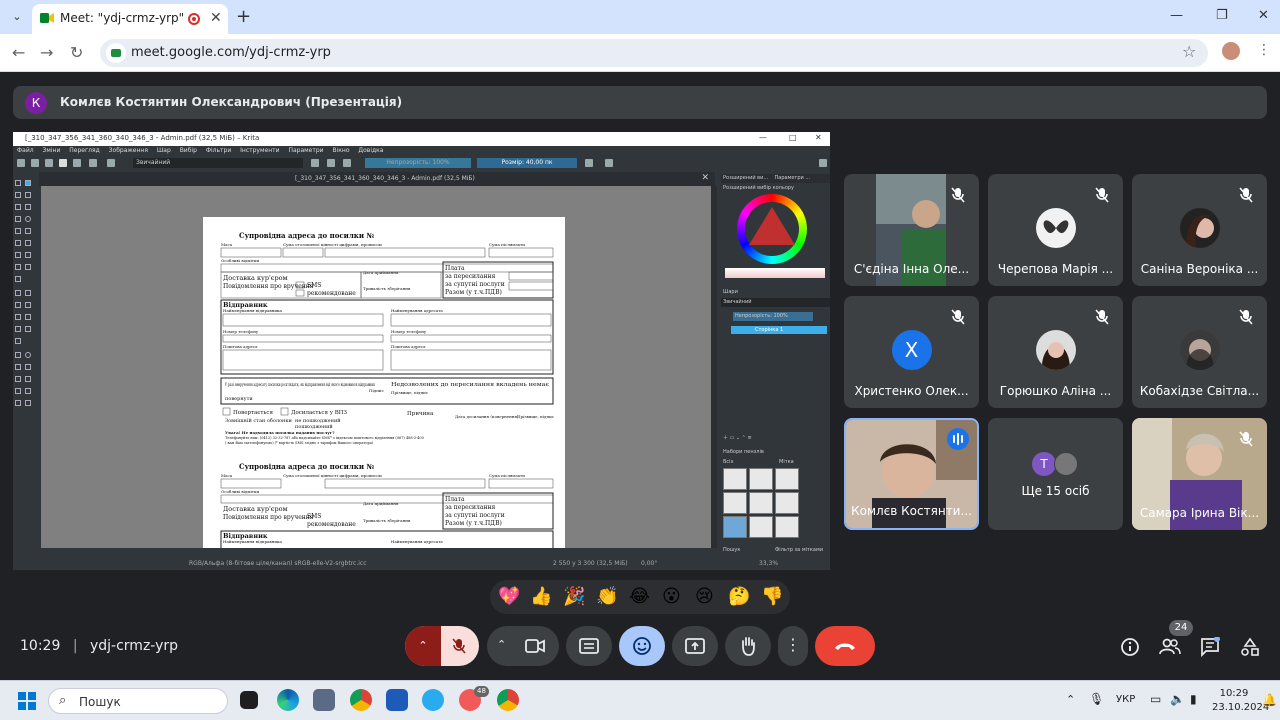 This screenshot has height=720, width=1280. What do you see at coordinates (331, 163) in the screenshot?
I see `alpha-lock-icon` at bounding box center [331, 163].